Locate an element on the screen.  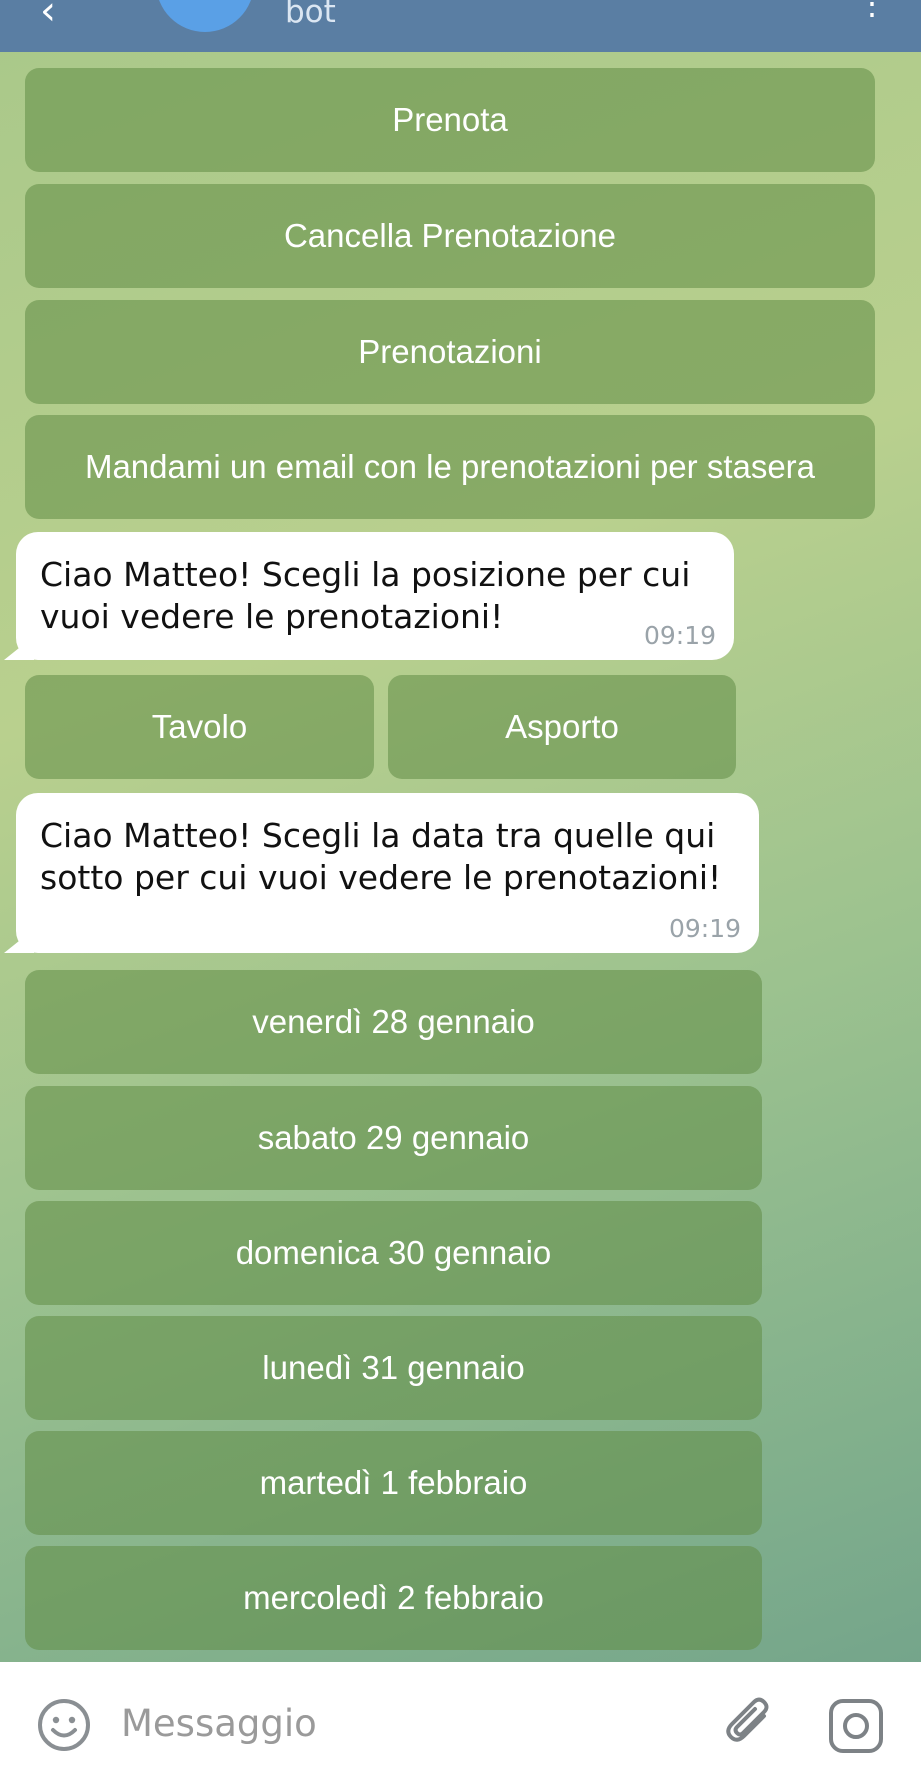
date-button-mercoledi: mercoledì 2 febbraio is located at coordinates (393, 1598).